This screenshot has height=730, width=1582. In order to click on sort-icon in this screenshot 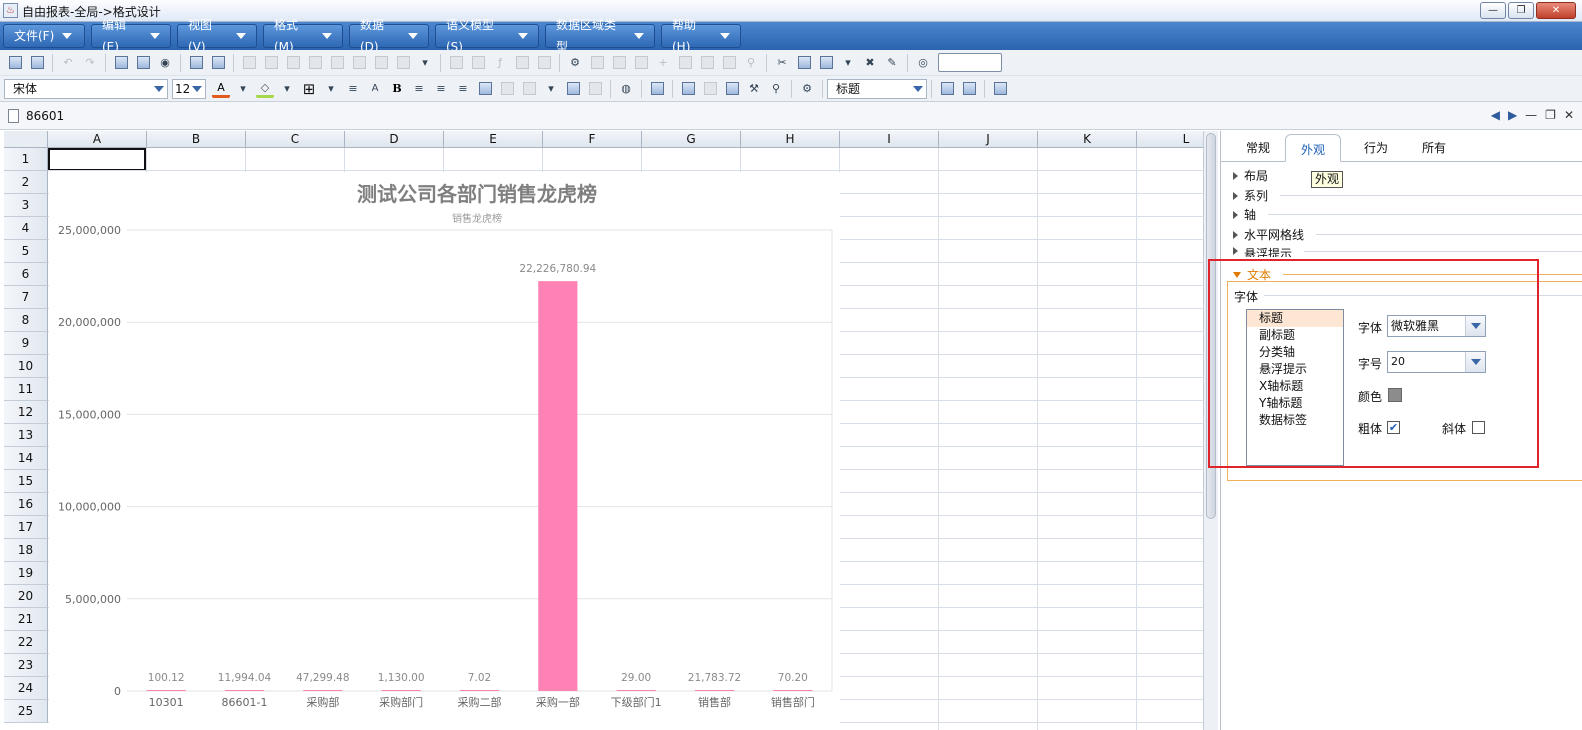, I will do `click(337, 63)`.